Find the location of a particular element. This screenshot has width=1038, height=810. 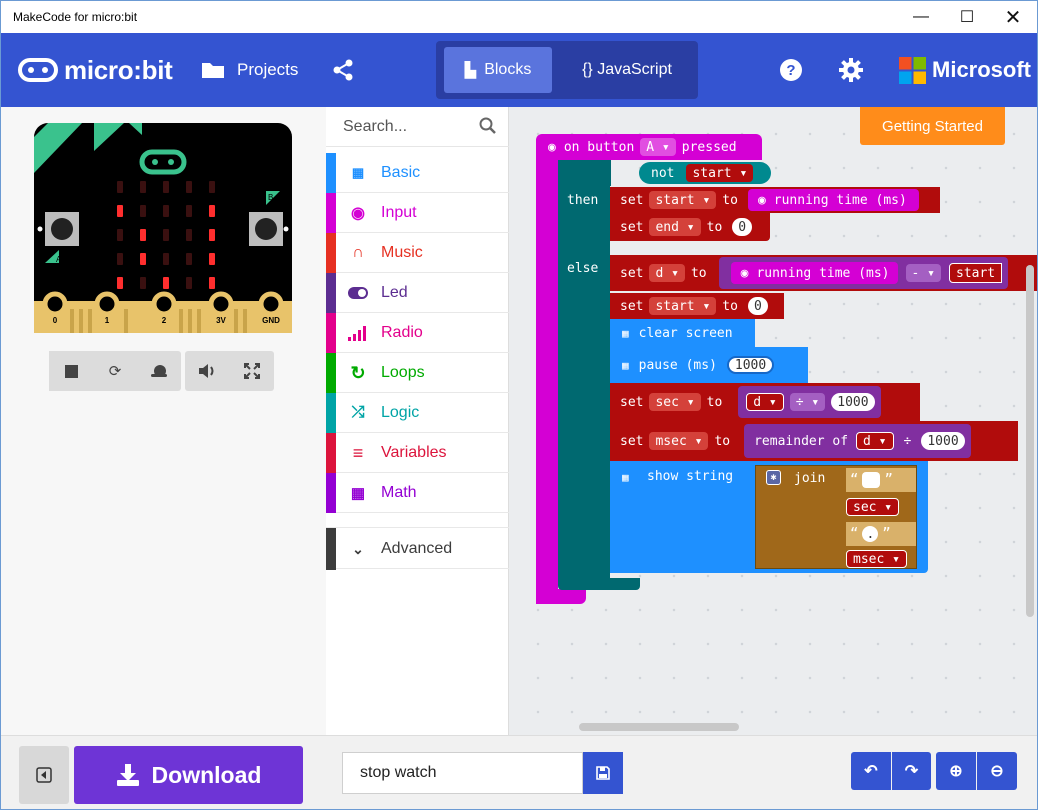

button-dropdown: A ▾ is located at coordinates (658, 147).